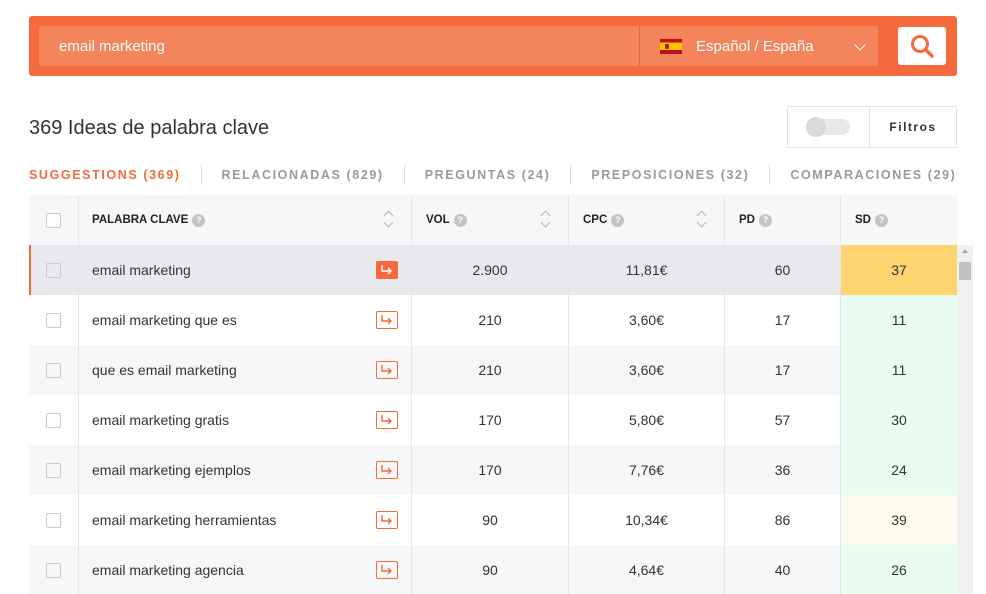 The height and width of the screenshot is (594, 986). What do you see at coordinates (783, 370) in the screenshot?
I see `pd-cell: 17` at bounding box center [783, 370].